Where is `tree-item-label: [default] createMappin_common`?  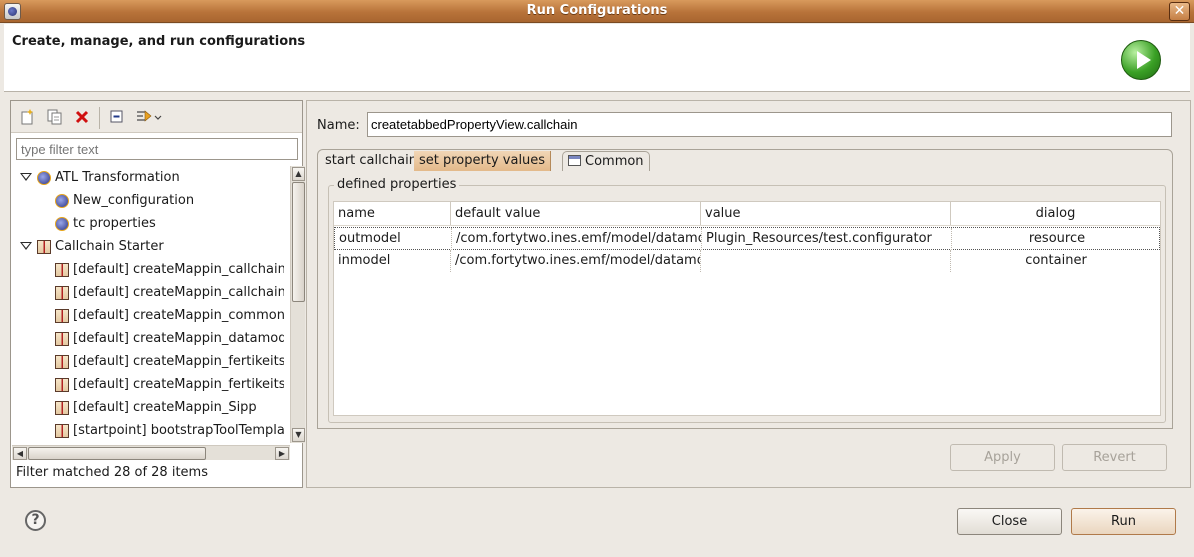 tree-item-label: [default] createMappin_common is located at coordinates (178, 315).